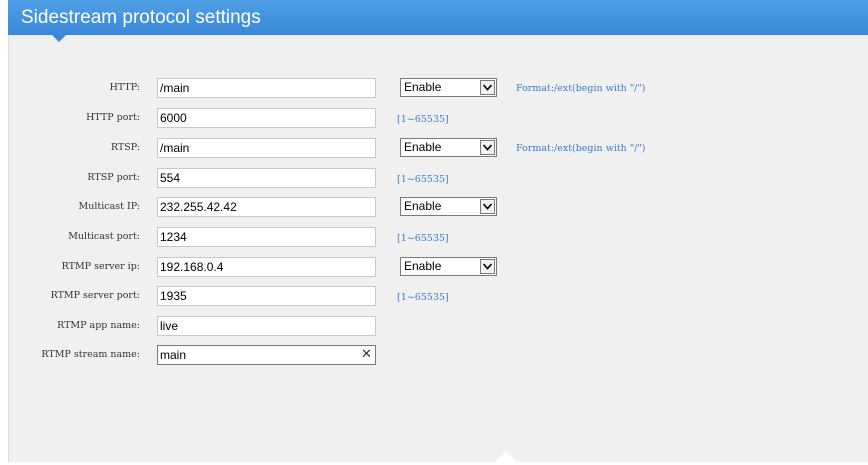  What do you see at coordinates (124, 87) in the screenshot?
I see `http-label: HTTP:` at bounding box center [124, 87].